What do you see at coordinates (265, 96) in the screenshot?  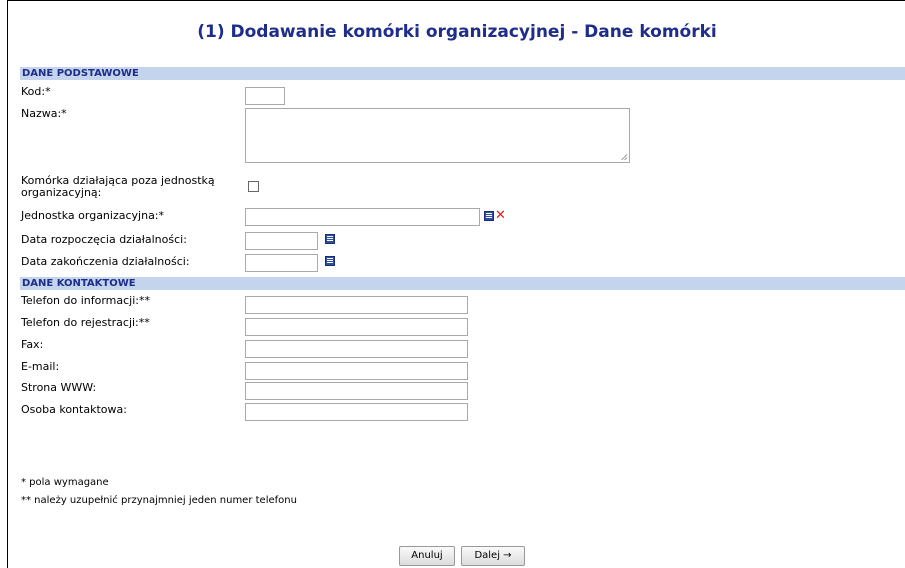 I see `kod-input` at bounding box center [265, 96].